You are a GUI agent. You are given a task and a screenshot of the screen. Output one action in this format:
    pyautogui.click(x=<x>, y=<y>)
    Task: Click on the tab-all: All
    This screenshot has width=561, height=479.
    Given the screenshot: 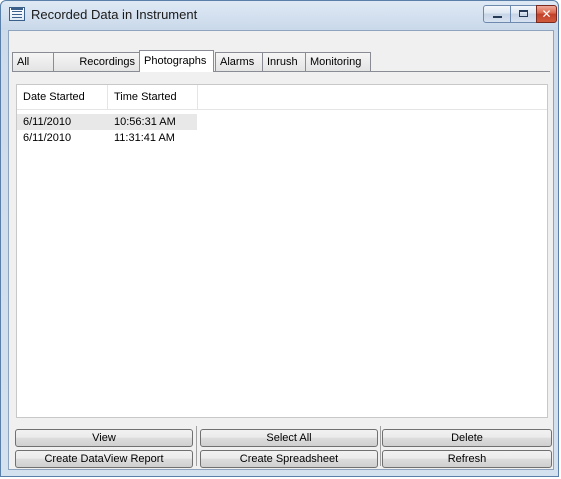 What is the action you would take?
    pyautogui.click(x=33, y=61)
    